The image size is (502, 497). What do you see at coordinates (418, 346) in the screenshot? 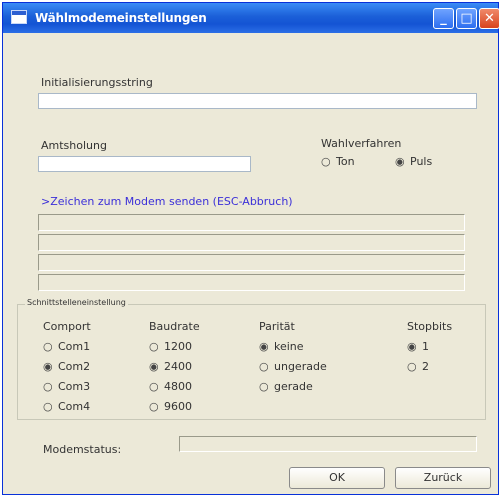
I see `stopbits-option-1: ◉ 1` at bounding box center [418, 346].